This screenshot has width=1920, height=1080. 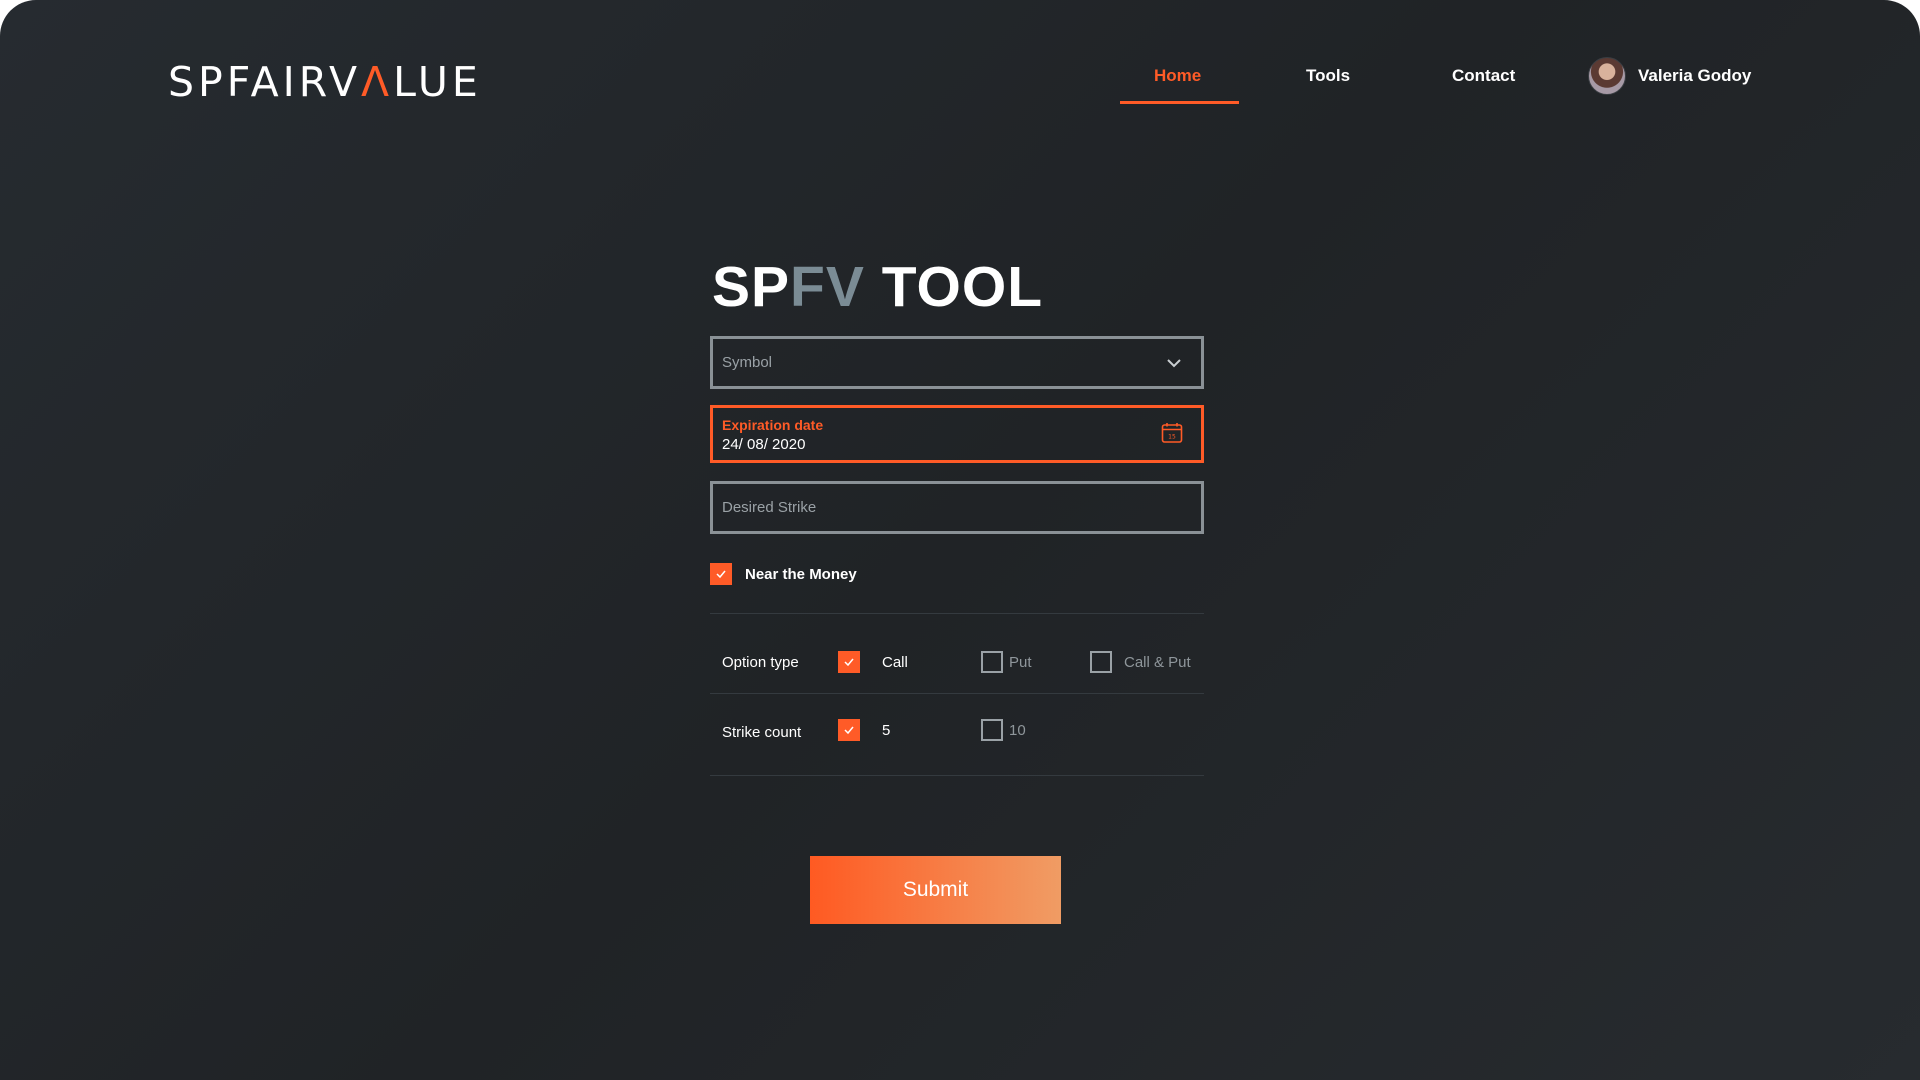 What do you see at coordinates (1179, 102) in the screenshot?
I see `nav-active-indicator` at bounding box center [1179, 102].